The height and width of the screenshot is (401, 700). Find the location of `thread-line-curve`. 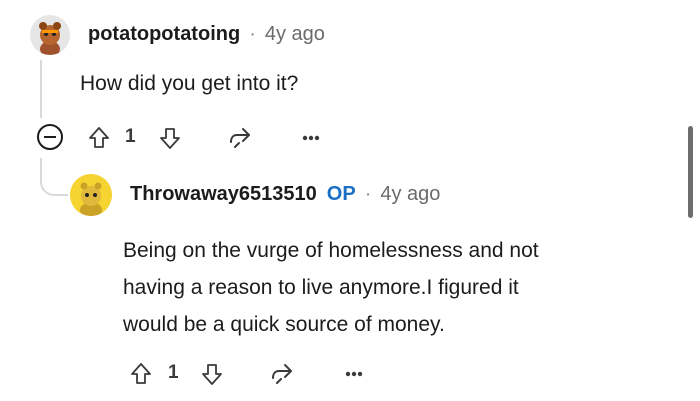

thread-line-curve is located at coordinates (54, 178).